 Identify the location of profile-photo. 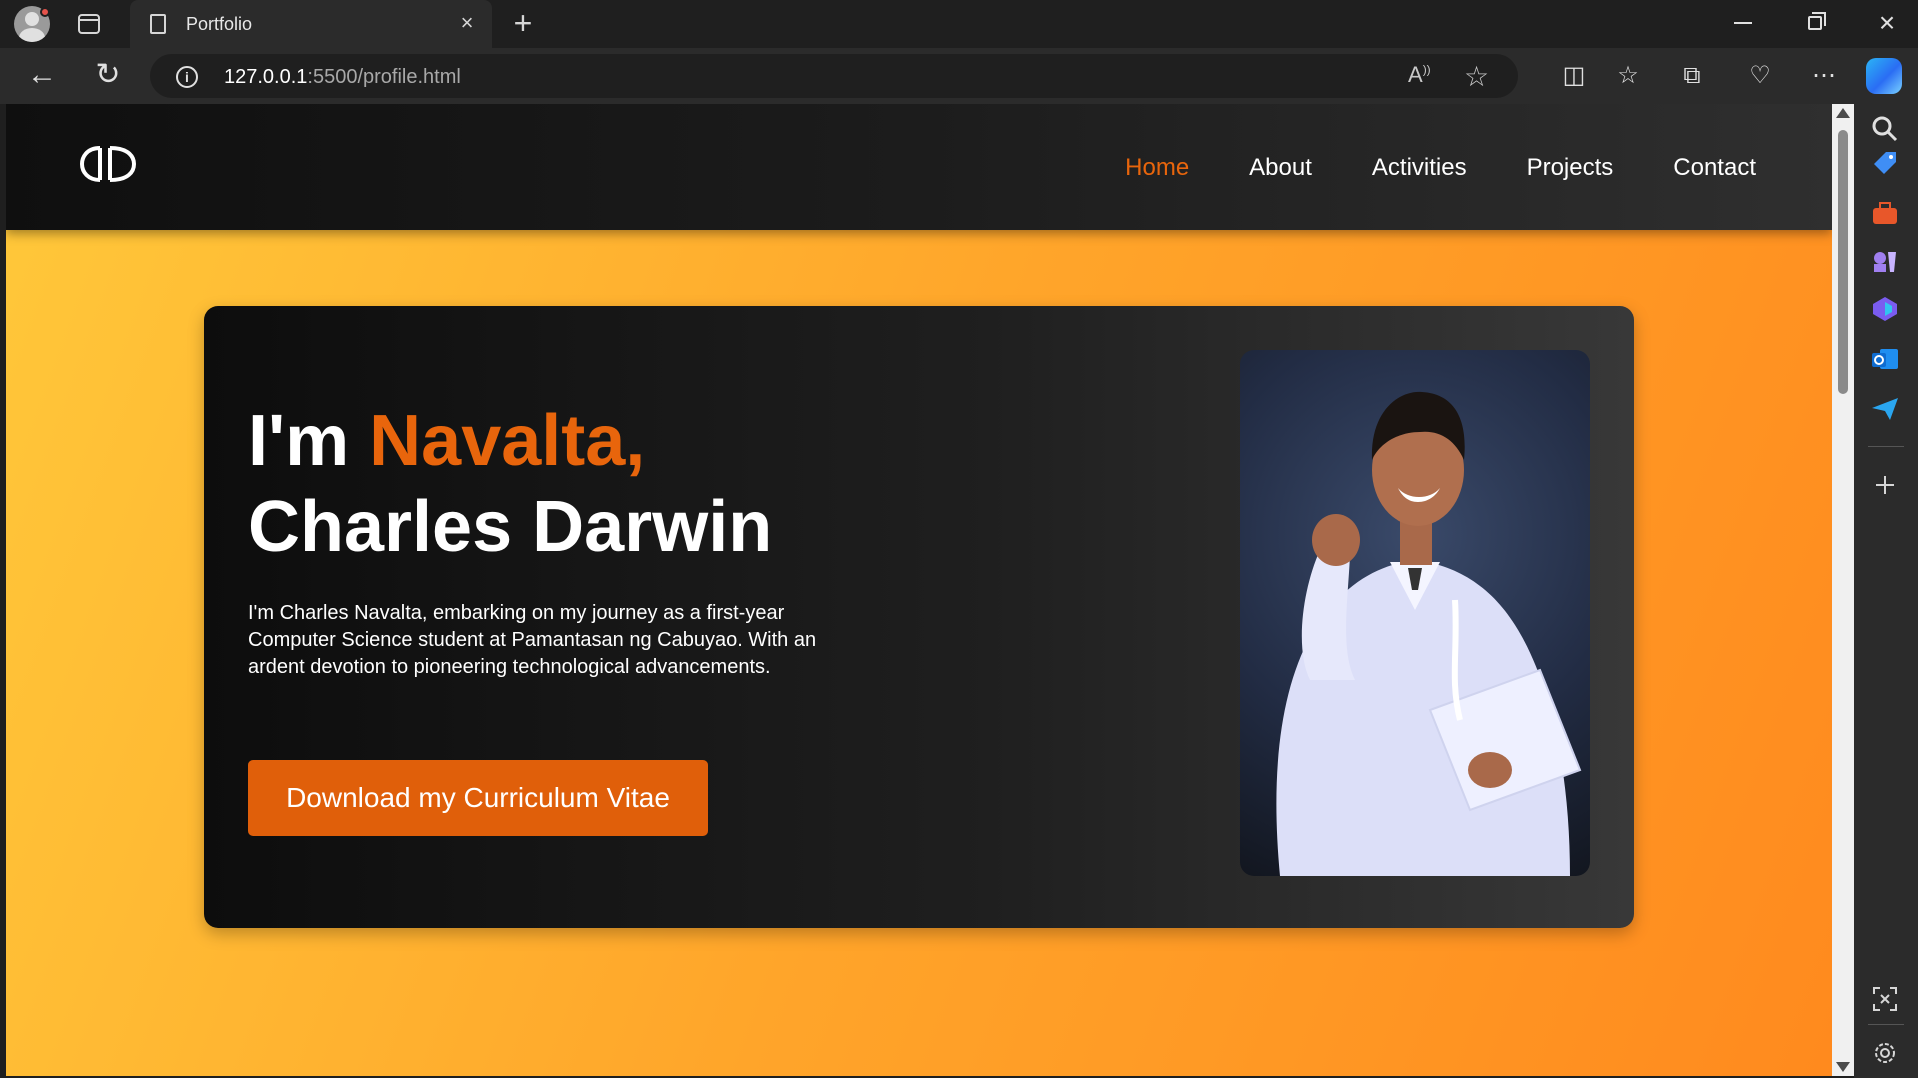
(1415, 613).